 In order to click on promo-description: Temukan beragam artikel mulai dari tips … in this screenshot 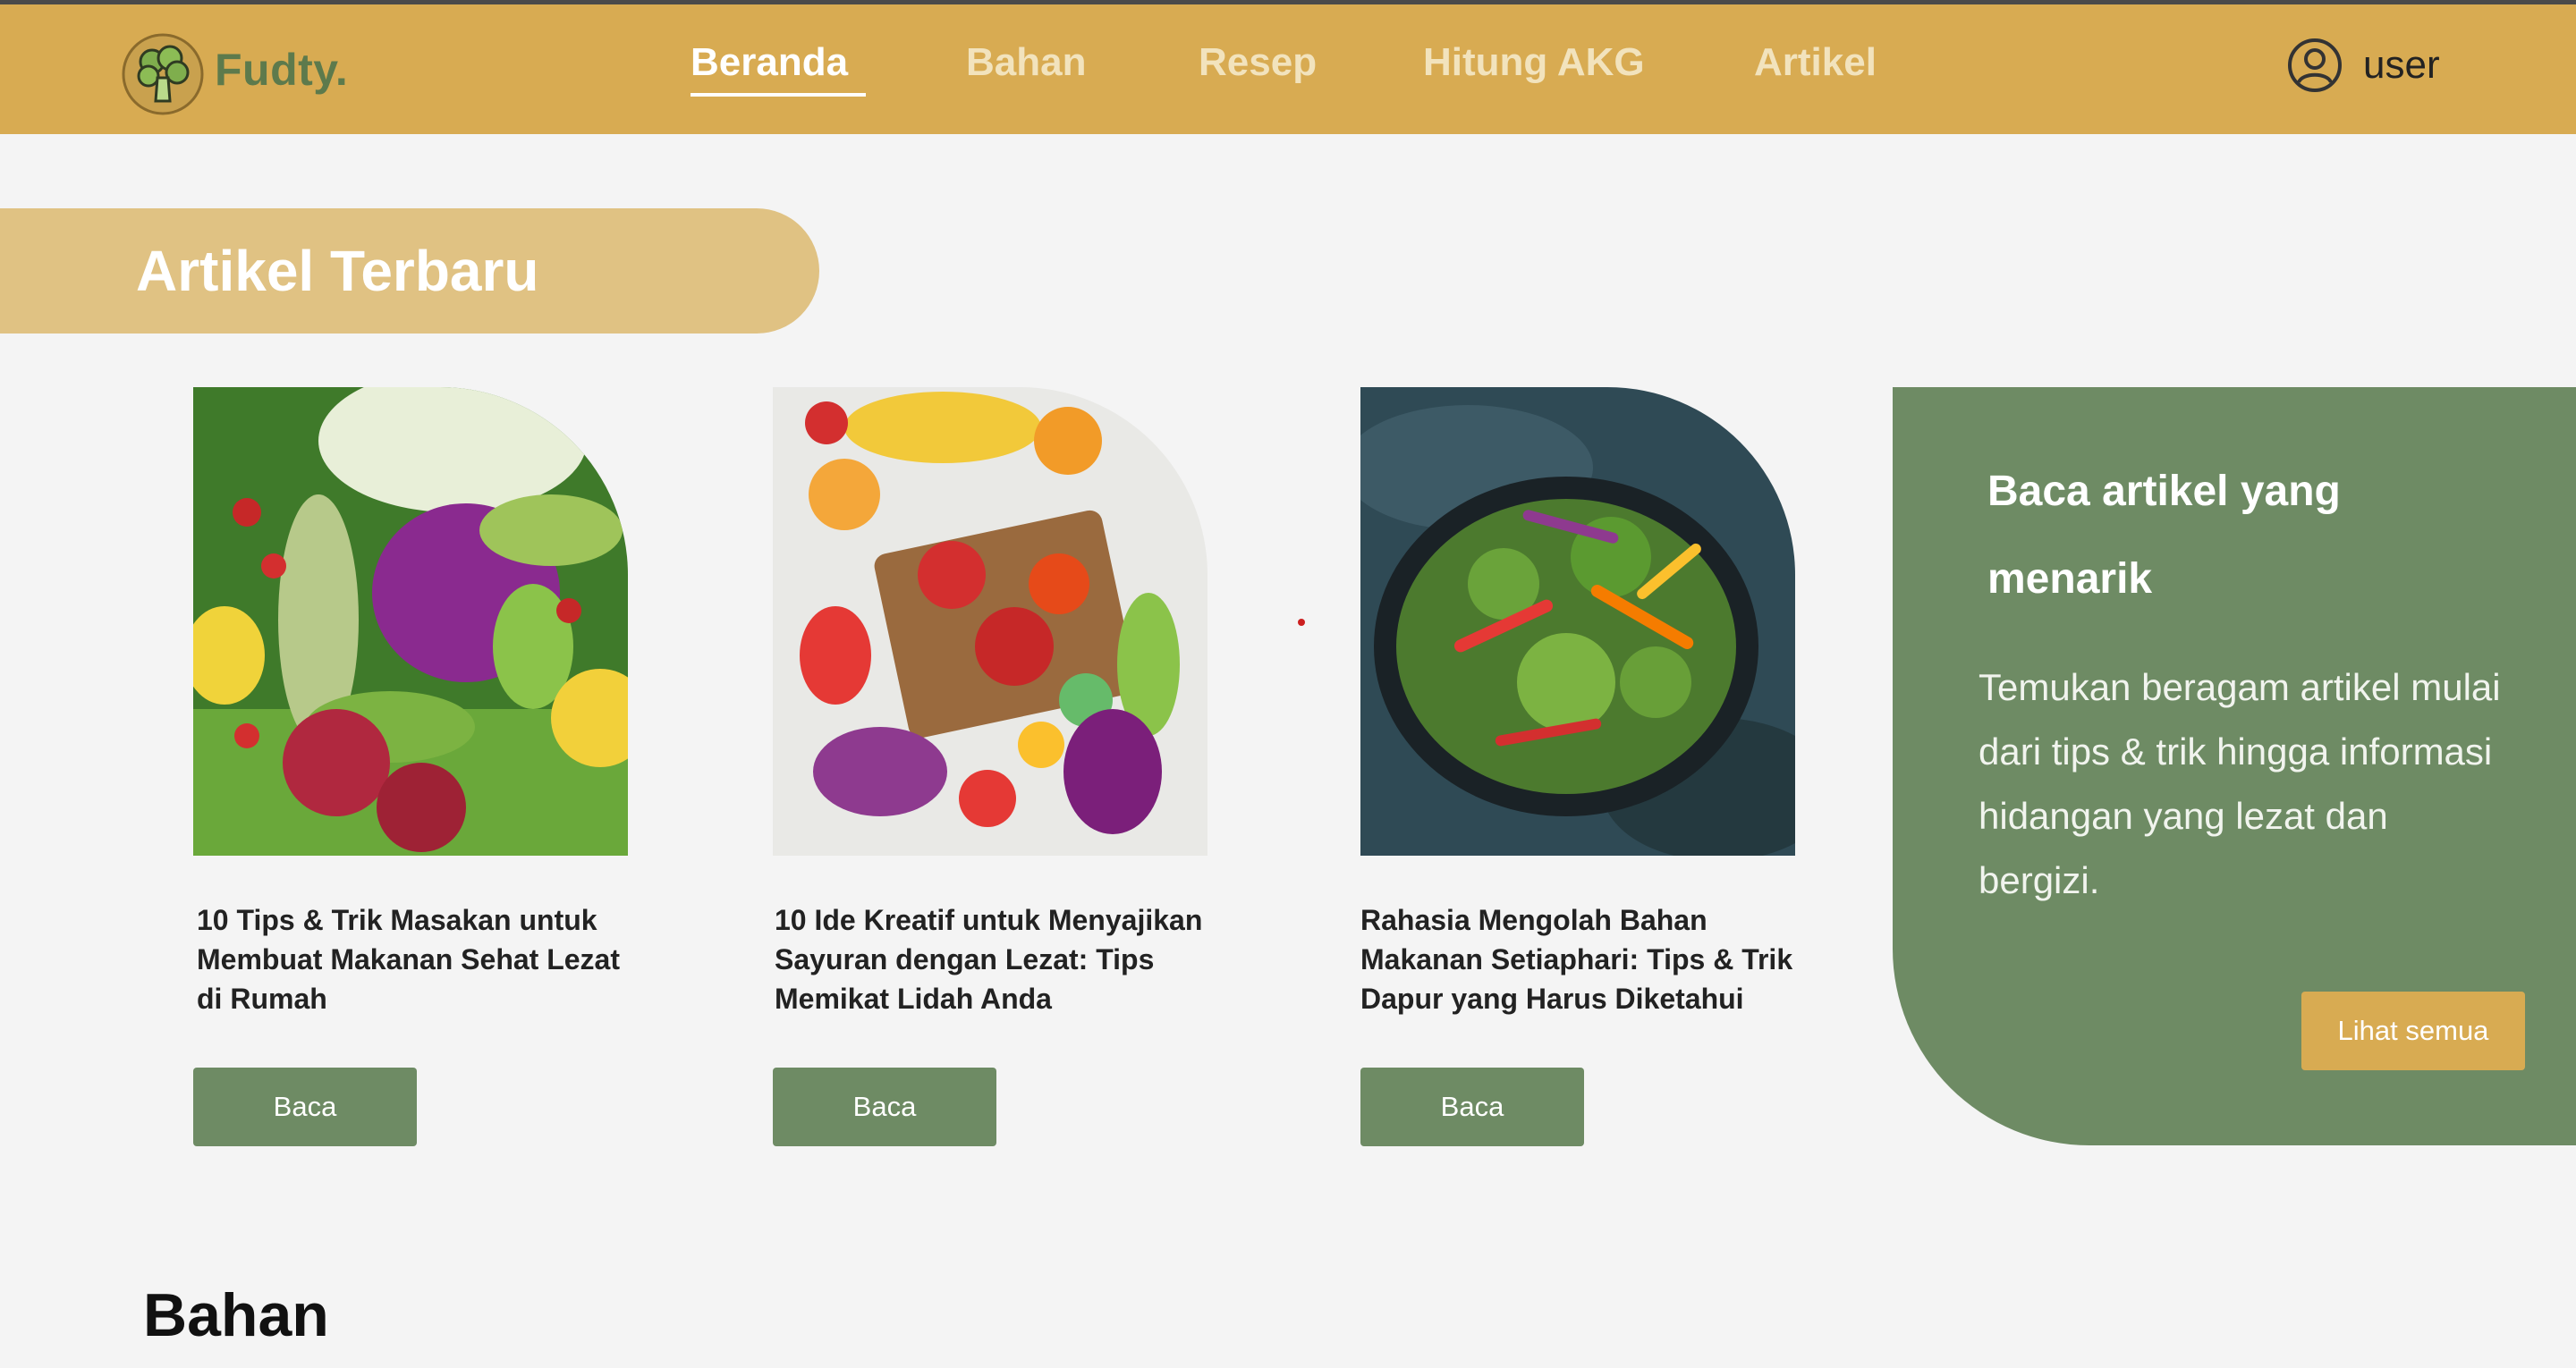, I will do `click(2240, 783)`.